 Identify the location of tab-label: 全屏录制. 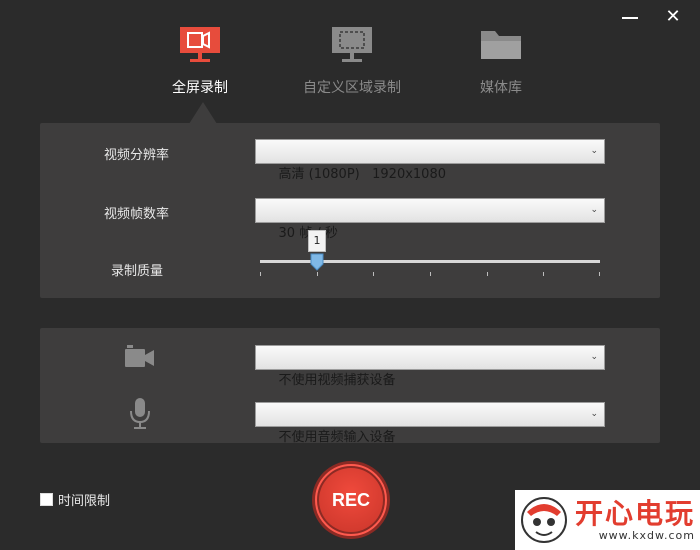
(200, 88).